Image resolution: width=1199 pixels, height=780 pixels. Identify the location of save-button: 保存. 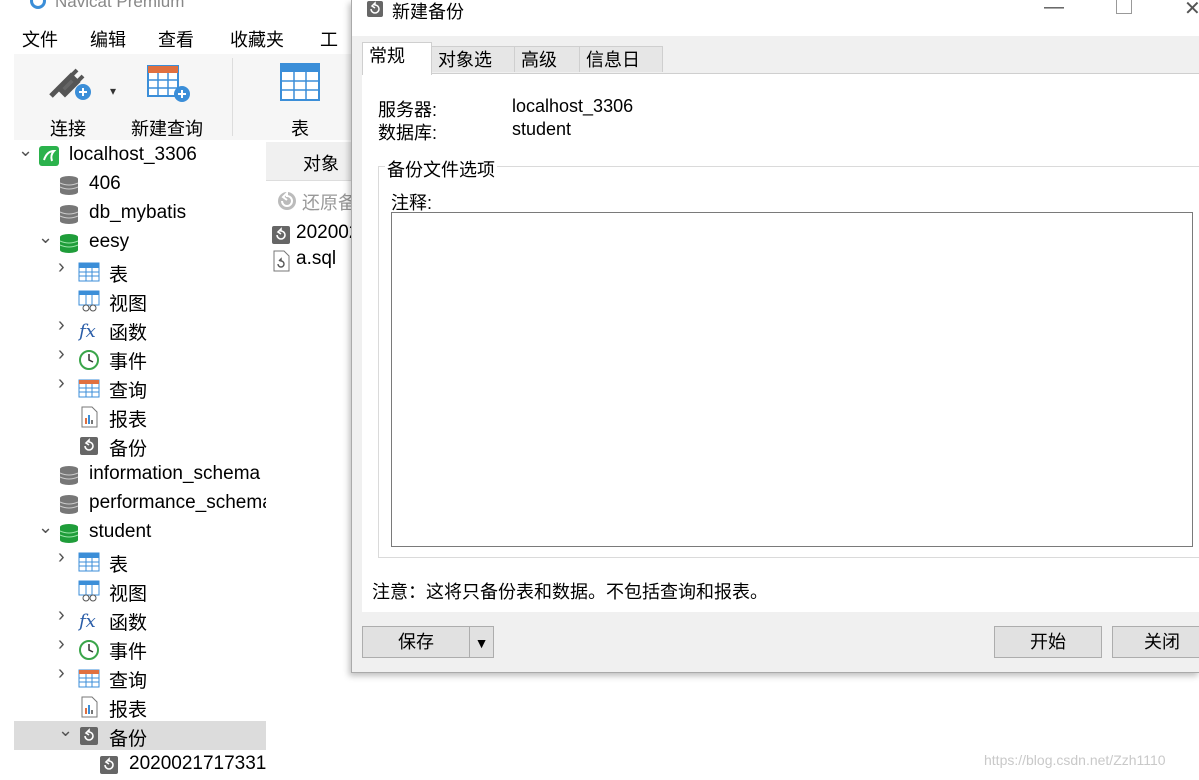
(416, 642).